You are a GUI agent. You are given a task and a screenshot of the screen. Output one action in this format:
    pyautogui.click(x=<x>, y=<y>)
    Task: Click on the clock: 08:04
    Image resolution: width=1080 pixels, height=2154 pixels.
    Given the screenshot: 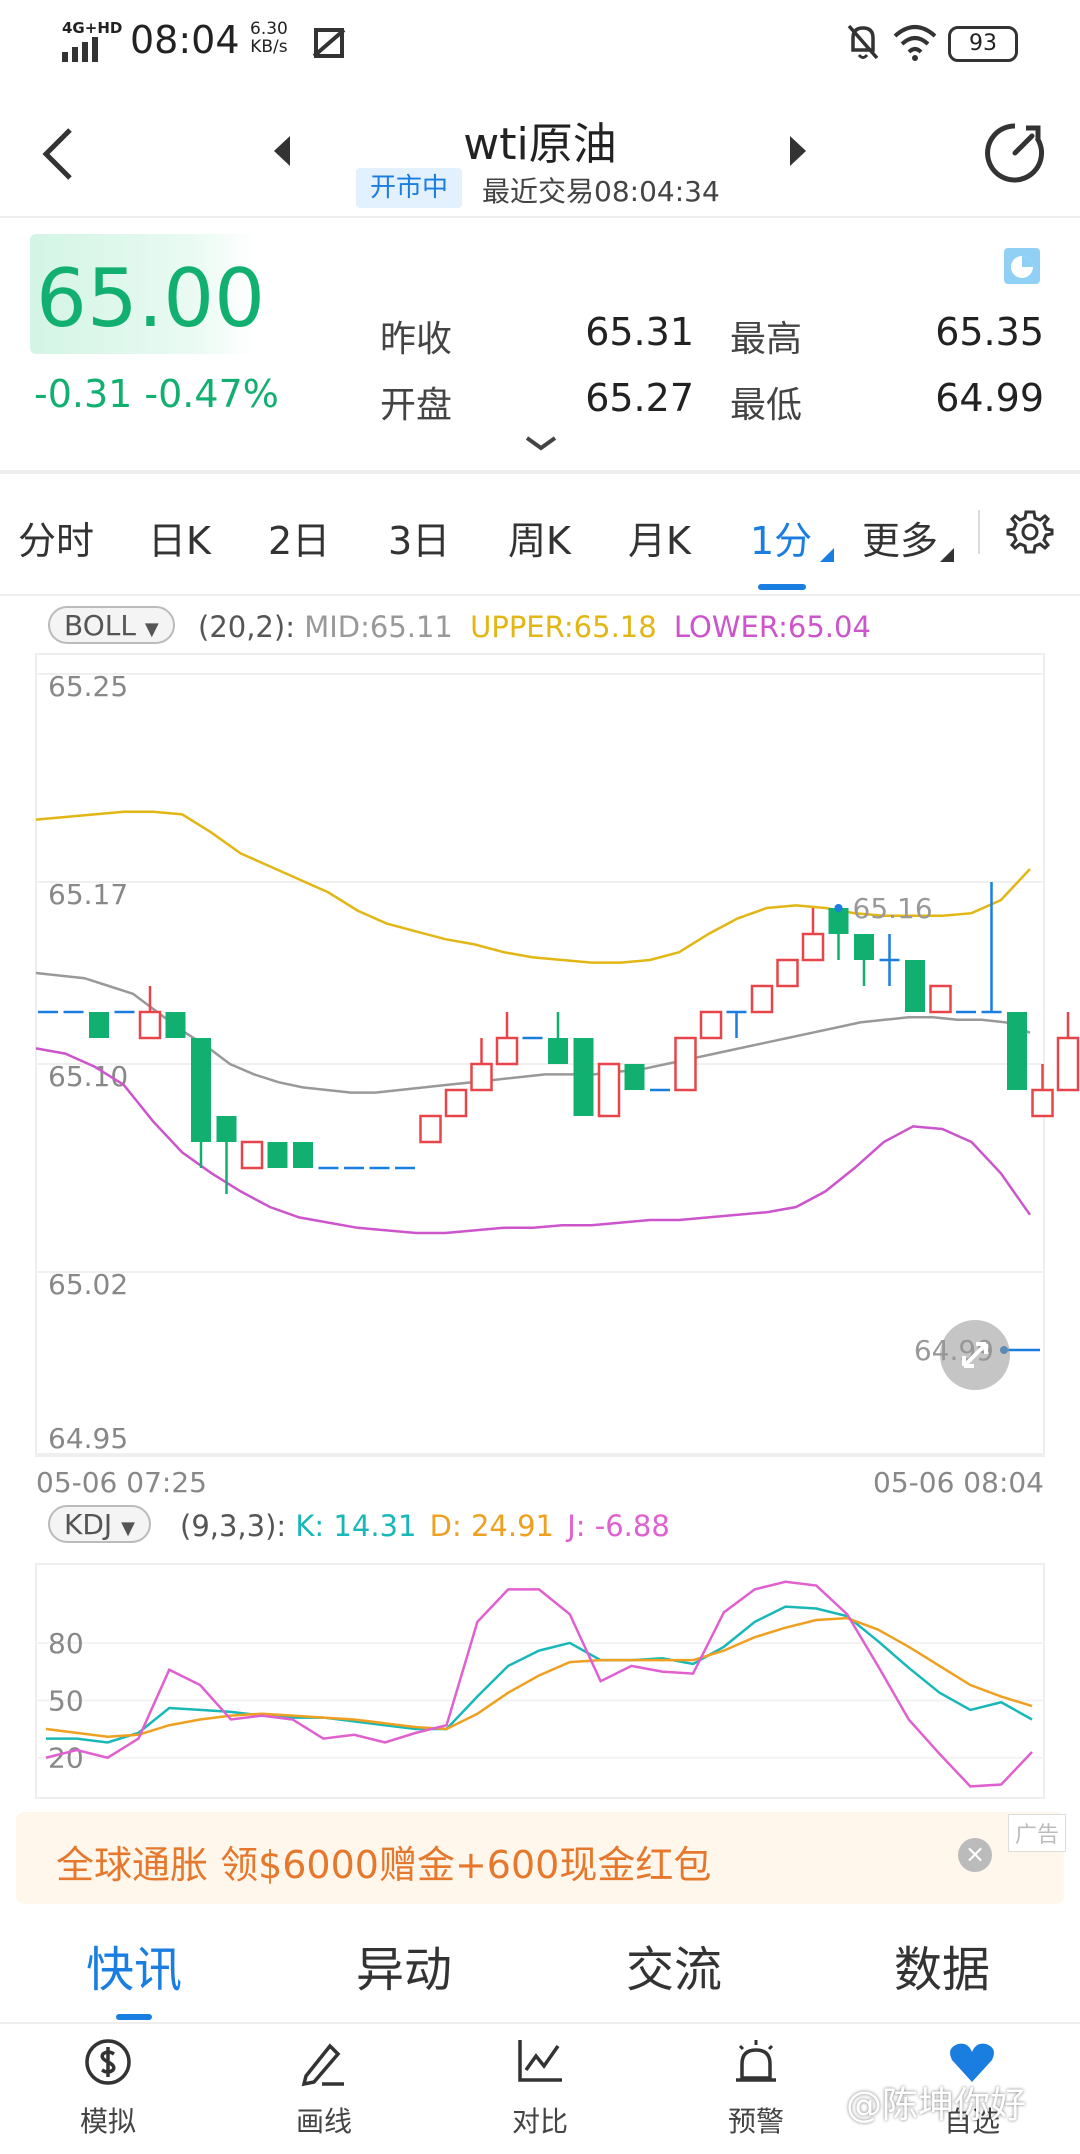 What is the action you would take?
    pyautogui.click(x=185, y=40)
    